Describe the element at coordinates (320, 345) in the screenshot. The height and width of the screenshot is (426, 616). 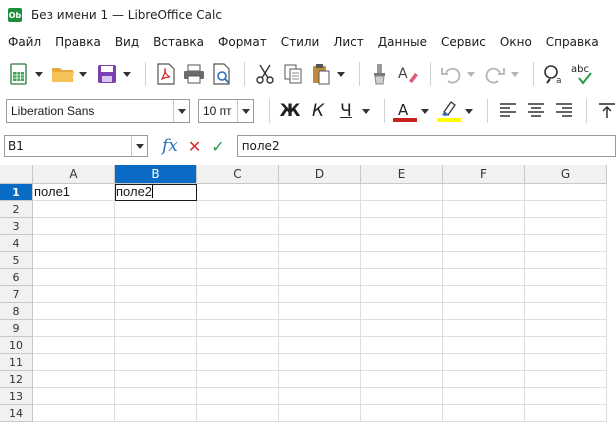
I see `cell-d10` at that location.